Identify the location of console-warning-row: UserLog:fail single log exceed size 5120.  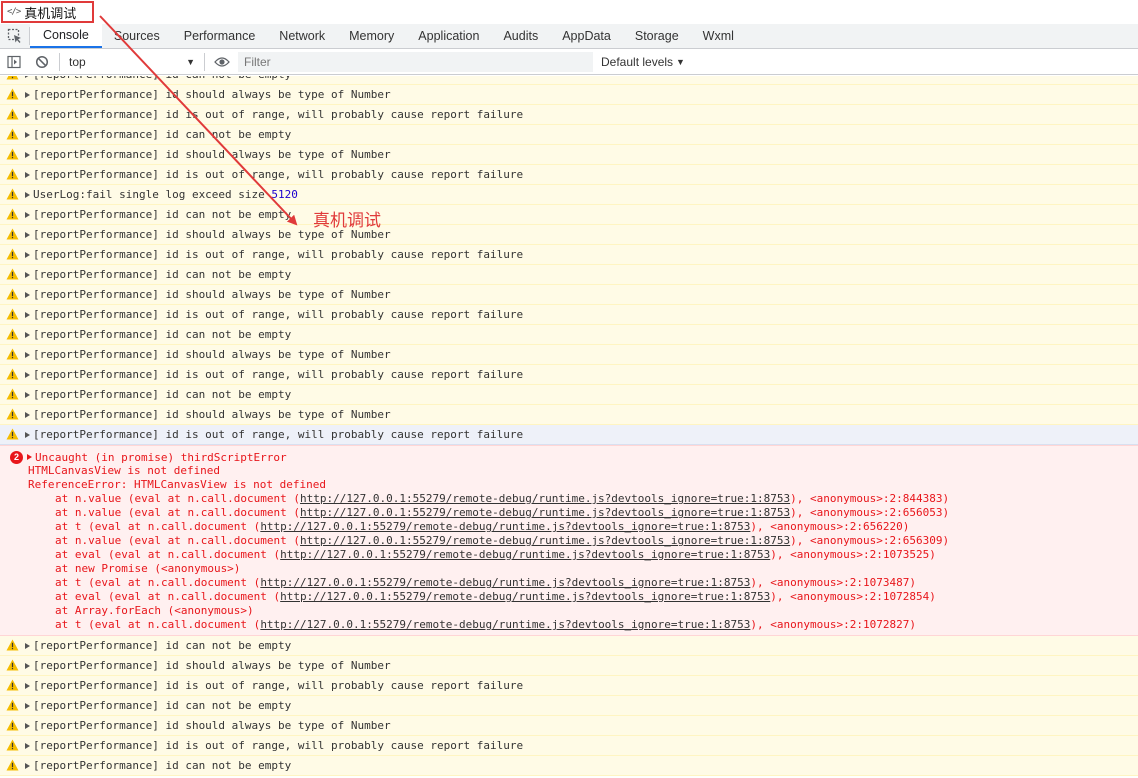
(569, 195).